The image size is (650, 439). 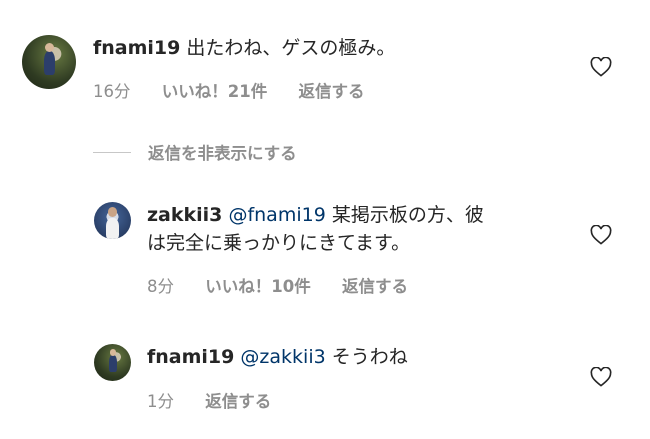 What do you see at coordinates (407, 215) in the screenshot?
I see `comment-body: 某掲示板の方、彼` at bounding box center [407, 215].